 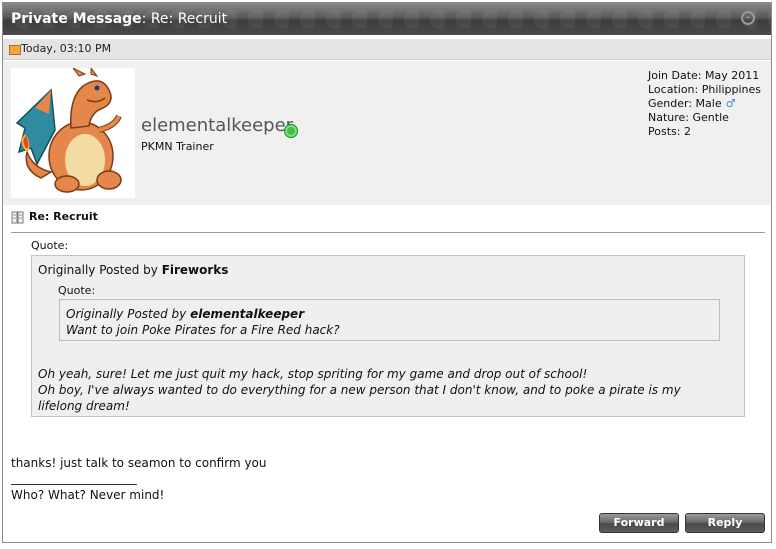 What do you see at coordinates (387, 19) in the screenshot?
I see `title-bar: Private Message: Re: Recruit –` at bounding box center [387, 19].